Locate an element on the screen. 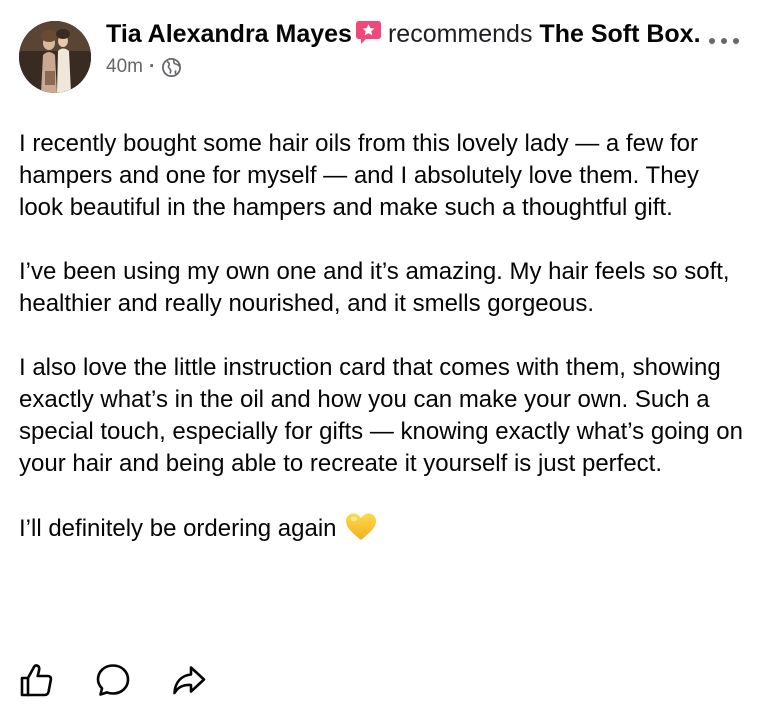 The image size is (760, 712). author-name: Tia Alexandra Mayes is located at coordinates (229, 34).